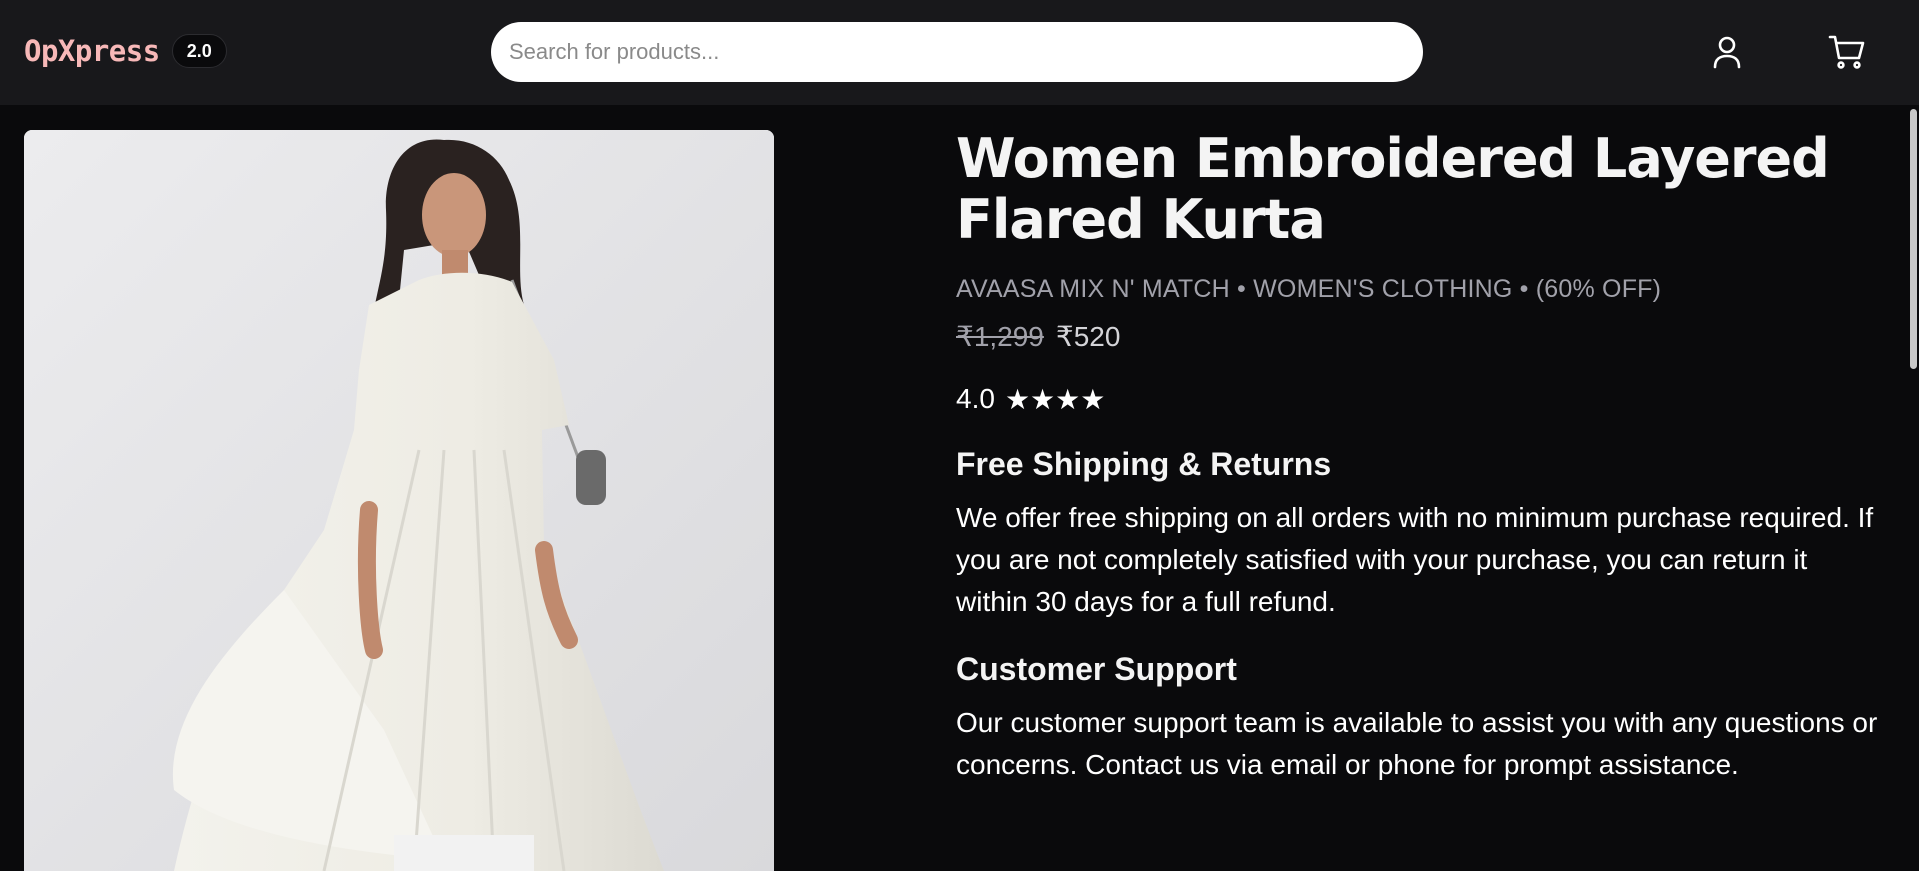 The image size is (1919, 871). I want to click on shipping-heading: Free Shipping & Returns, so click(1144, 464).